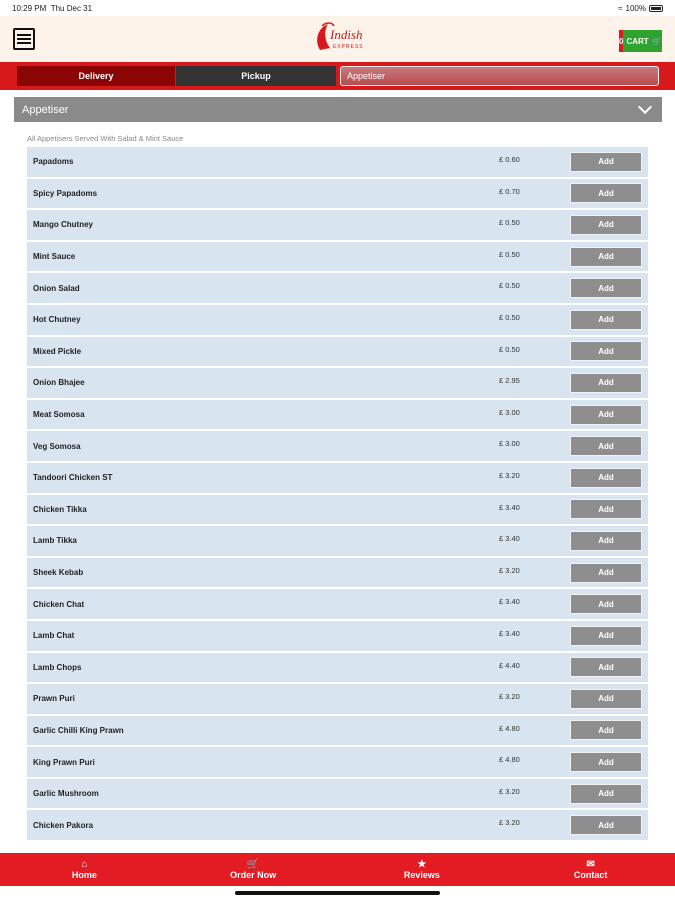 This screenshot has width=675, height=900. I want to click on menu-item-row: Sheek Kebab £ 3.20 Add, so click(337, 573).